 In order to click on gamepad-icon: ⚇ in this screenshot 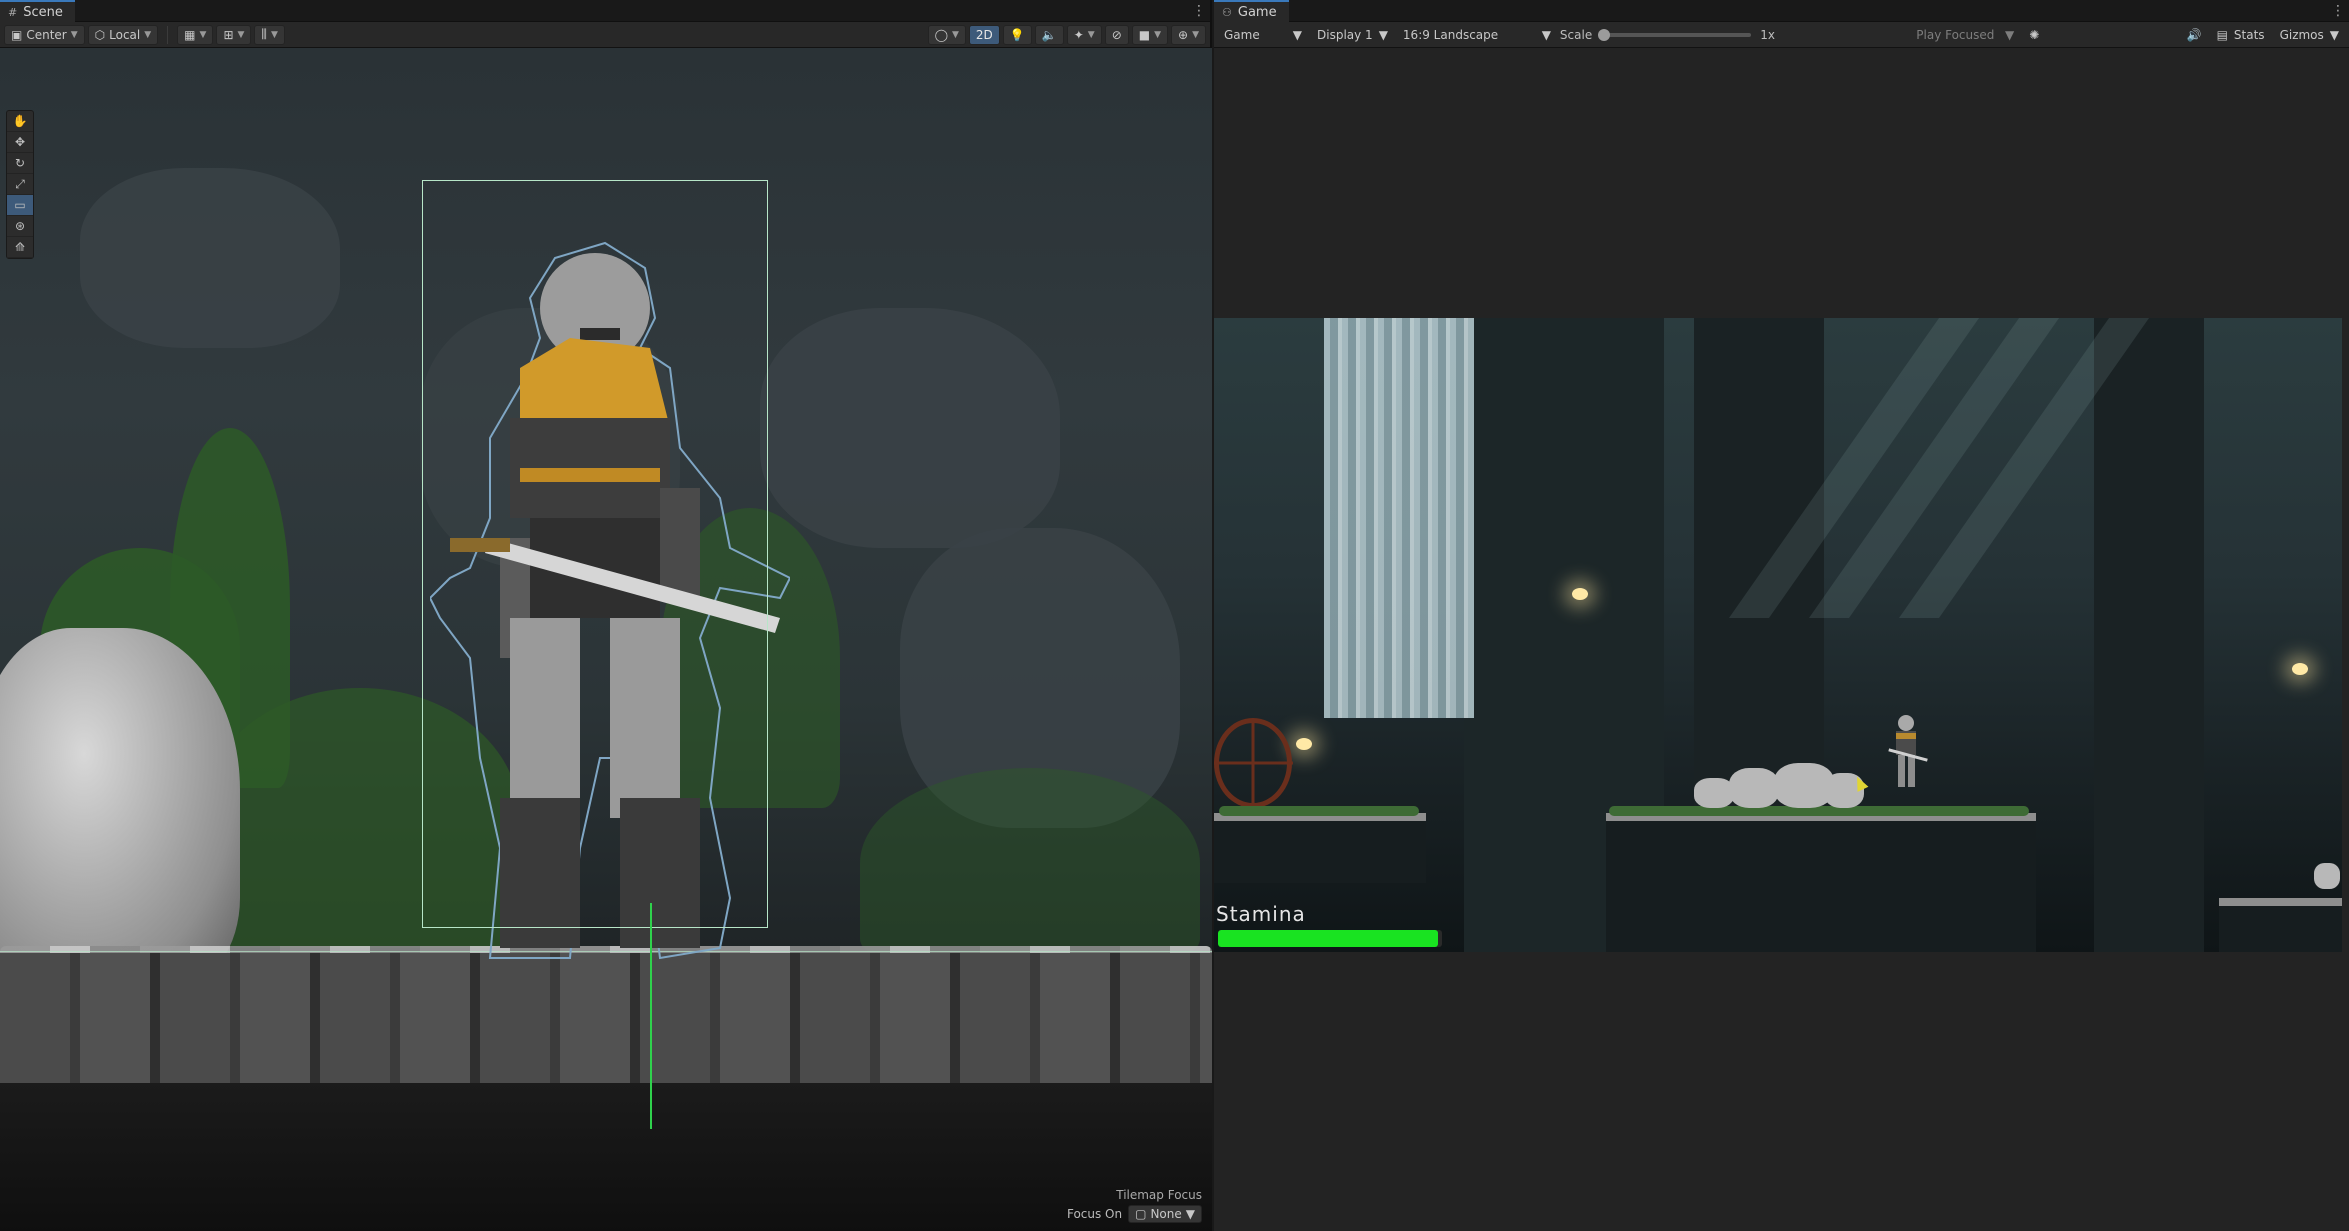, I will do `click(1227, 12)`.